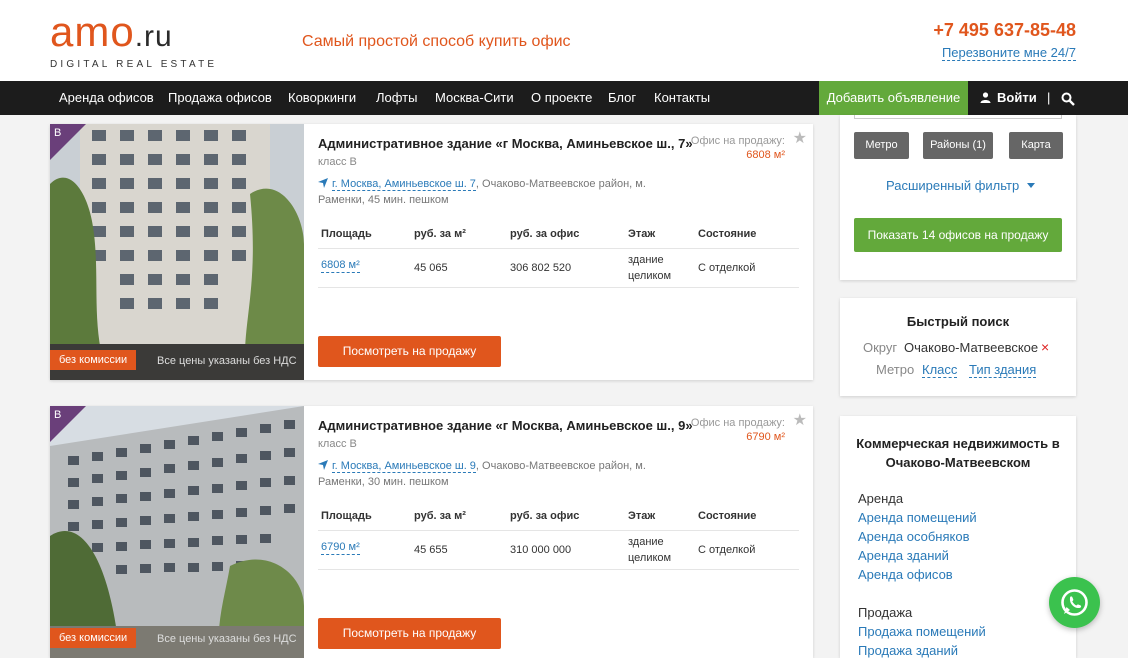  What do you see at coordinates (340, 547) in the screenshot?
I see `table-cell-area: 6790 м²` at bounding box center [340, 547].